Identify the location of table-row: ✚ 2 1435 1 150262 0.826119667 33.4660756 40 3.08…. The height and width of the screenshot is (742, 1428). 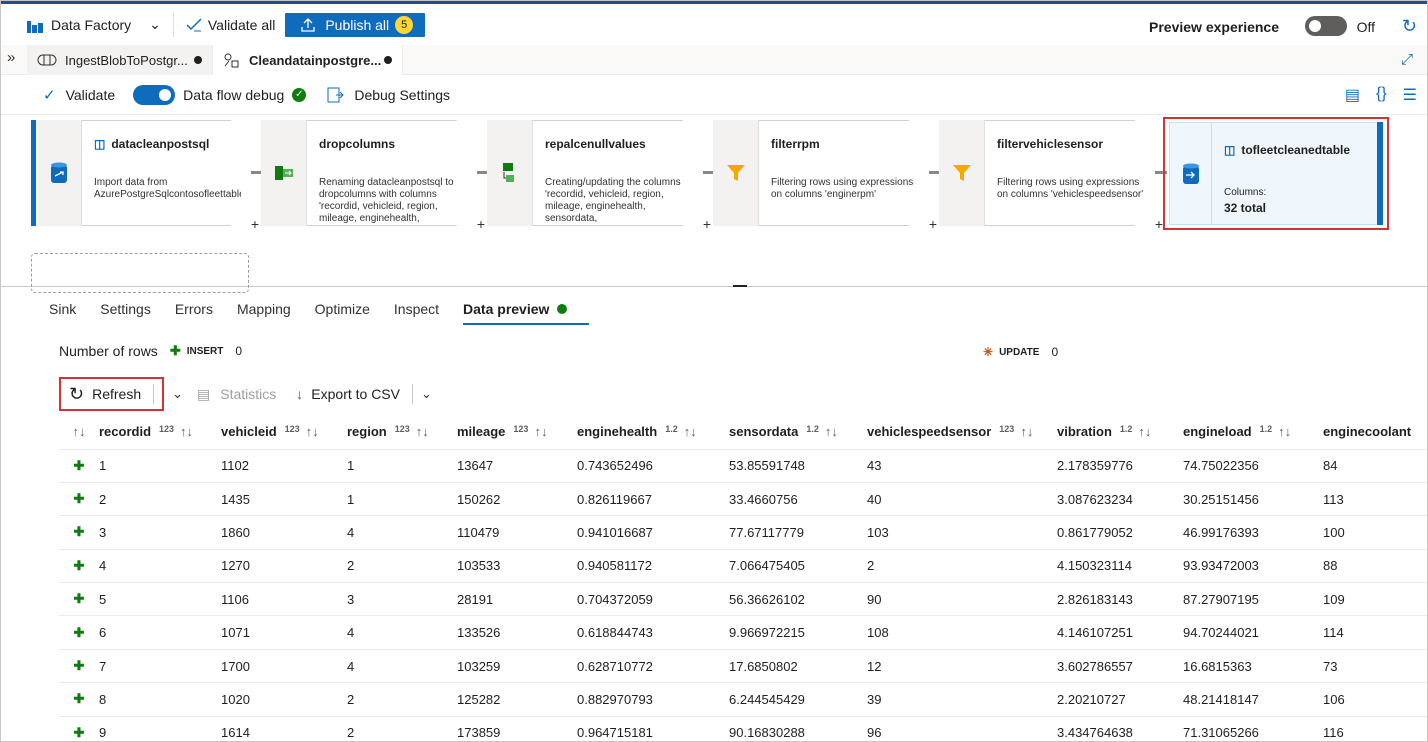
(743, 499).